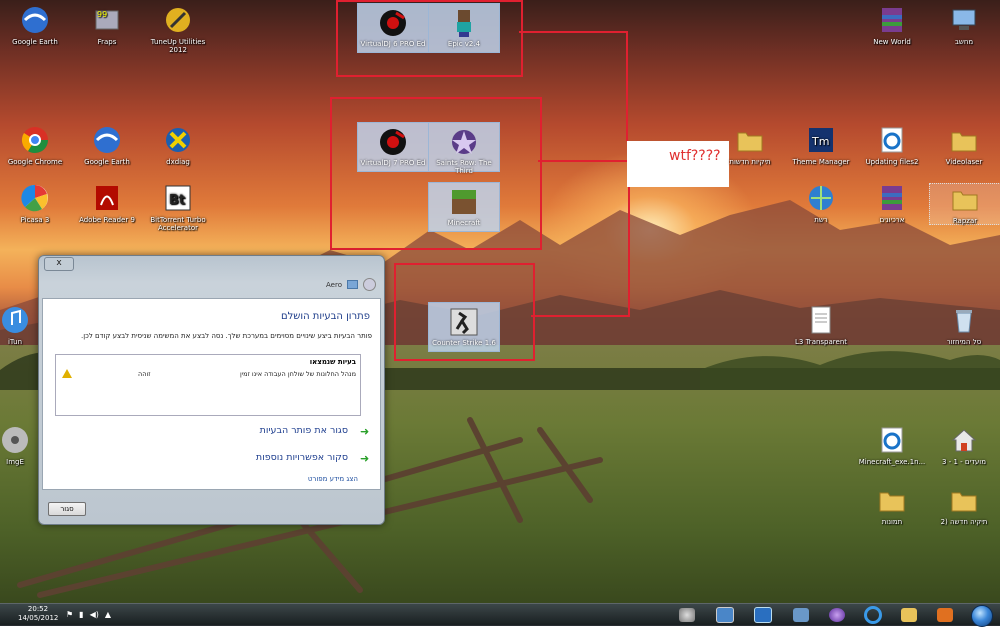 The width and height of the screenshot is (1000, 627). I want to click on taskbar-control-panel, so click(725, 615).